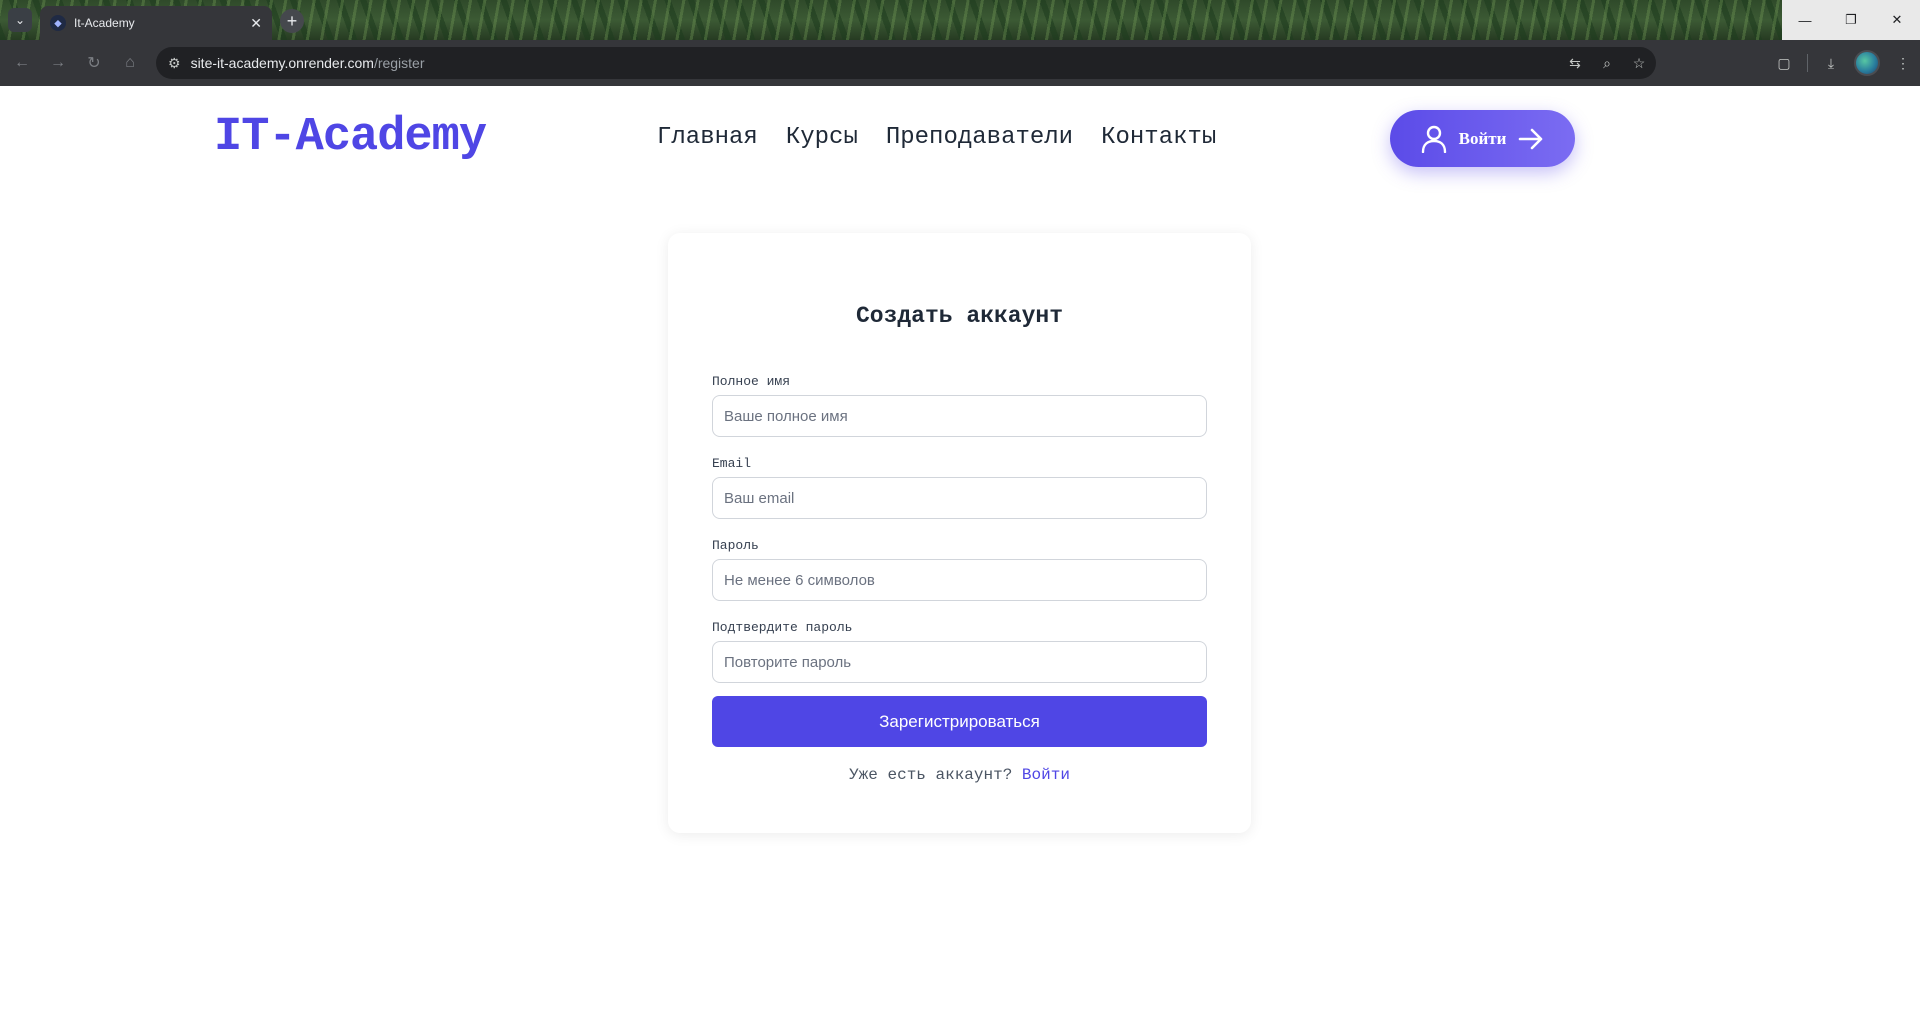 Image resolution: width=1920 pixels, height=1032 pixels. I want to click on home-icon: ⌂, so click(130, 62).